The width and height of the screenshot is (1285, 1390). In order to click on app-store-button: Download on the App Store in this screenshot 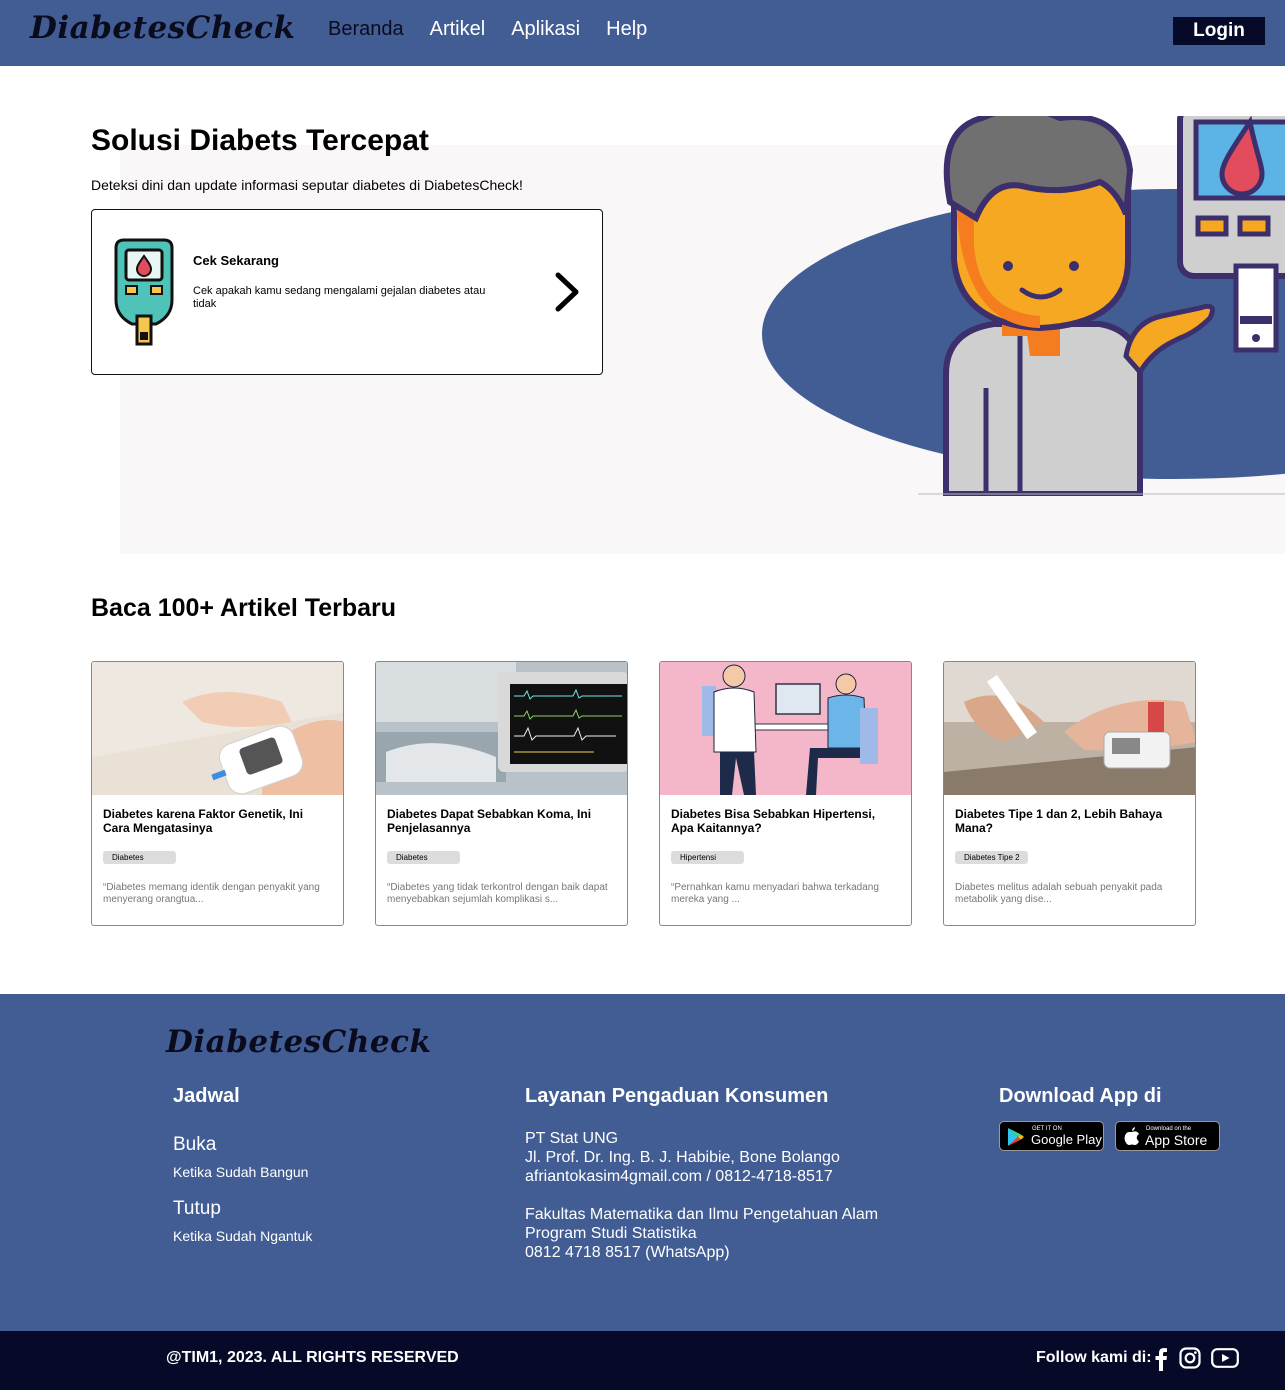, I will do `click(1167, 1136)`.